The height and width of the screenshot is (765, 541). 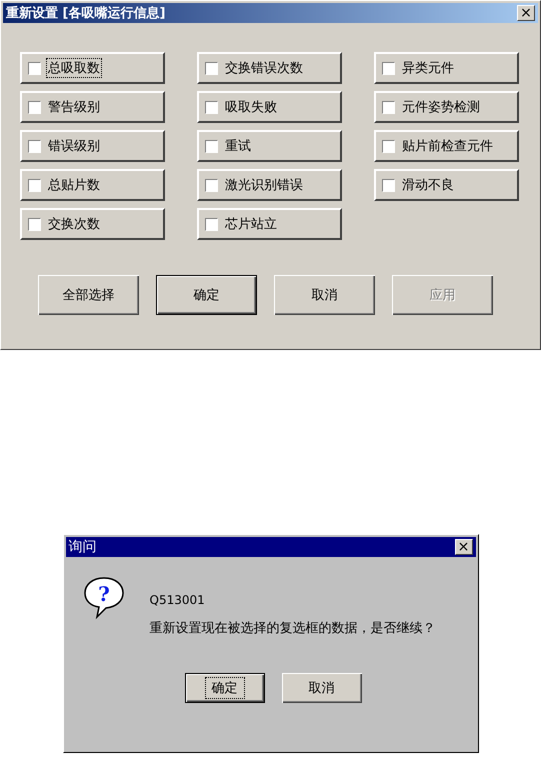 What do you see at coordinates (92, 68) in the screenshot?
I see `checkbox-button: 总吸取数` at bounding box center [92, 68].